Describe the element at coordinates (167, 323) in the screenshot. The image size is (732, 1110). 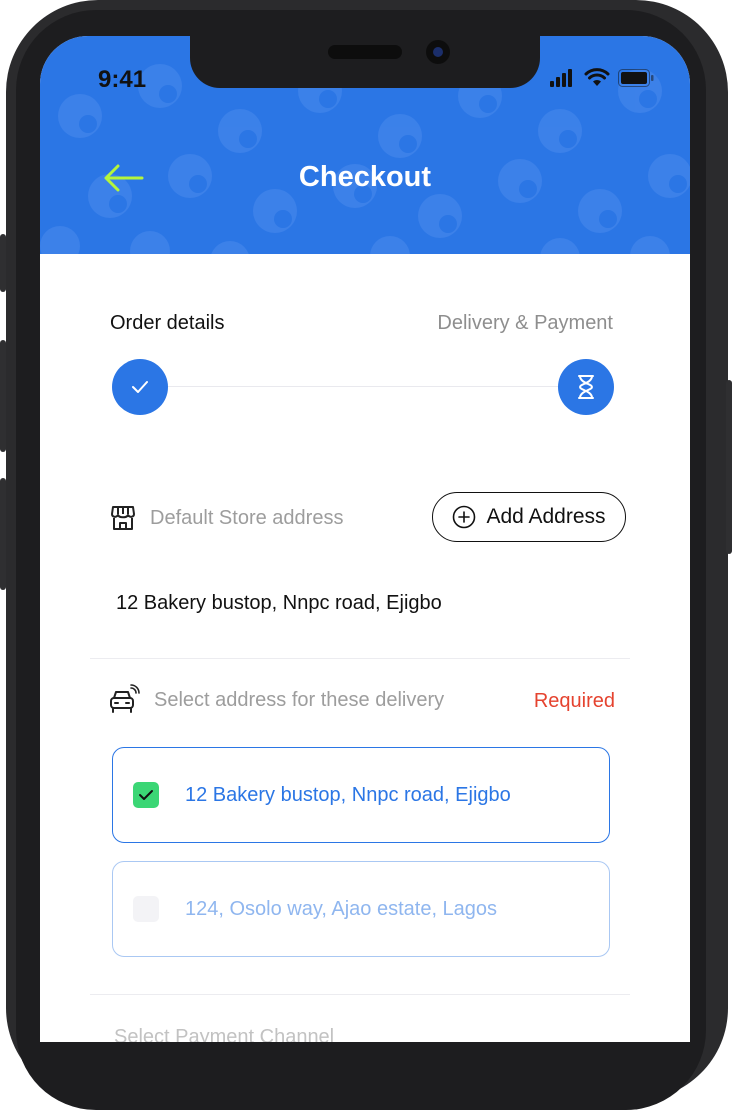
I see `step-order-details: Order details` at that location.